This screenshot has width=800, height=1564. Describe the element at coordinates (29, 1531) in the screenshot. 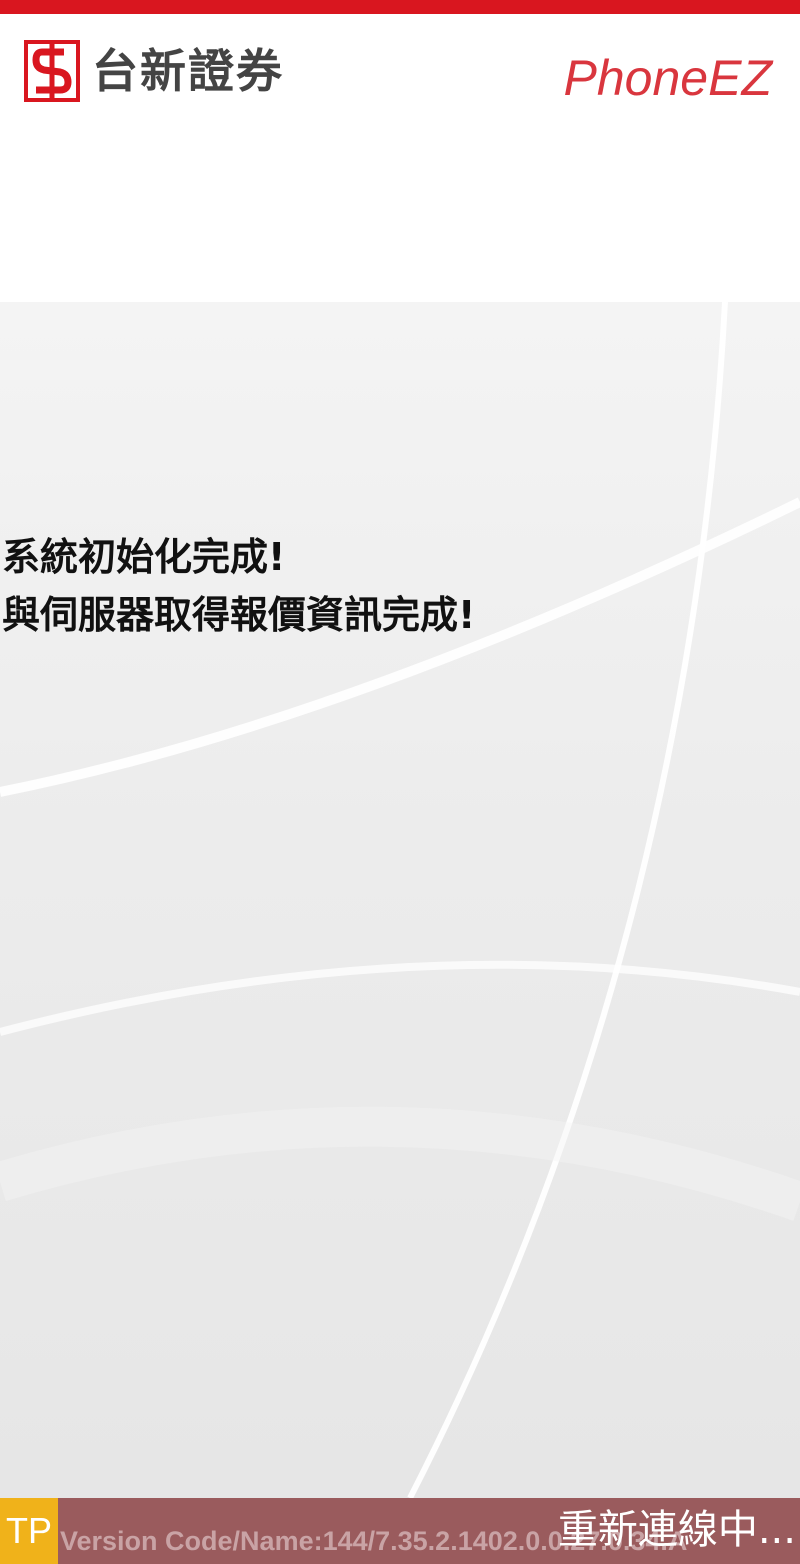

I see `tp-badge: TP` at that location.